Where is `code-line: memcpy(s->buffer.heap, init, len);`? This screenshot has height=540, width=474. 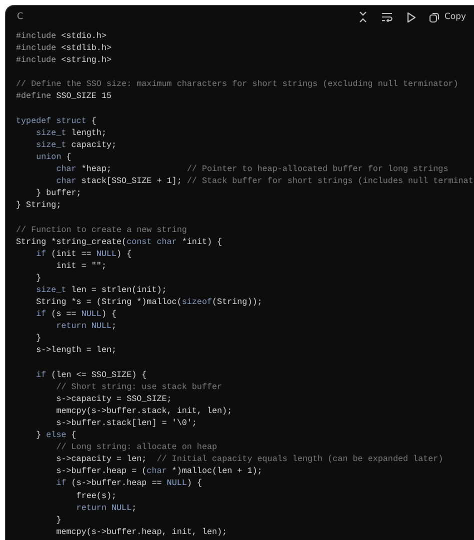
code-line: memcpy(s->buffer.heap, init, len); is located at coordinates (141, 532).